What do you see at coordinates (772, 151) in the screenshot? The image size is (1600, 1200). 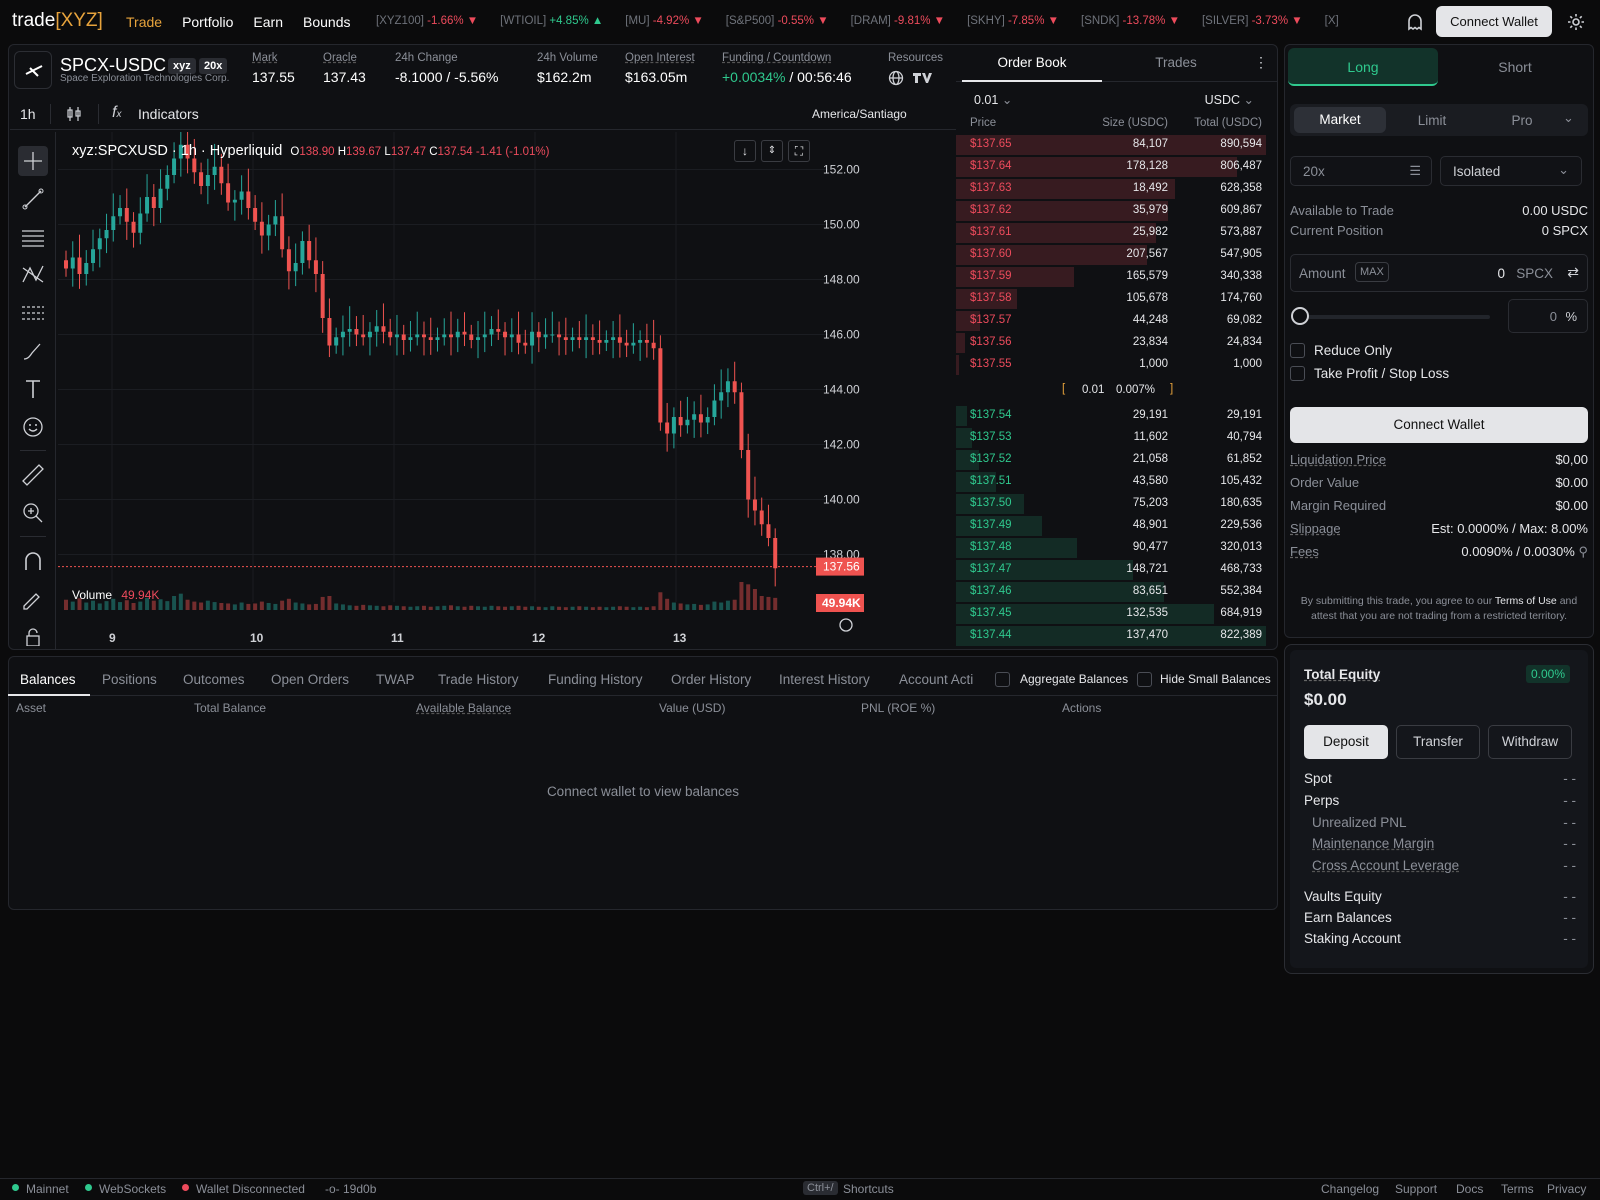 I see `collapse-icon: ⇕` at bounding box center [772, 151].